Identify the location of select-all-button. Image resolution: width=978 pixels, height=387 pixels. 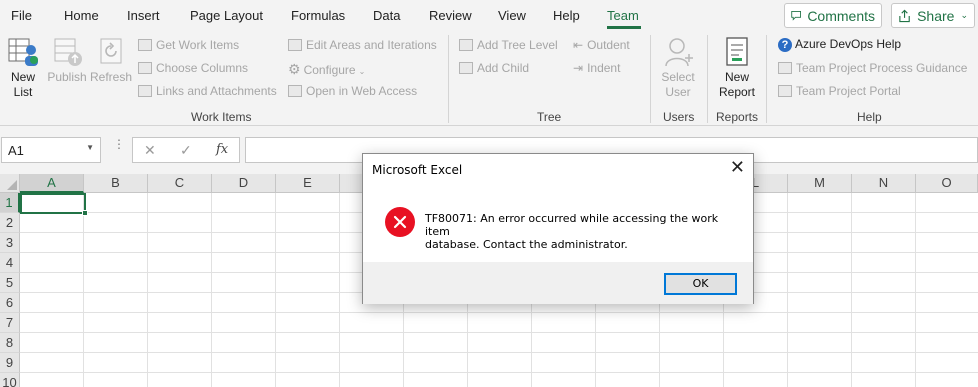
(10, 183).